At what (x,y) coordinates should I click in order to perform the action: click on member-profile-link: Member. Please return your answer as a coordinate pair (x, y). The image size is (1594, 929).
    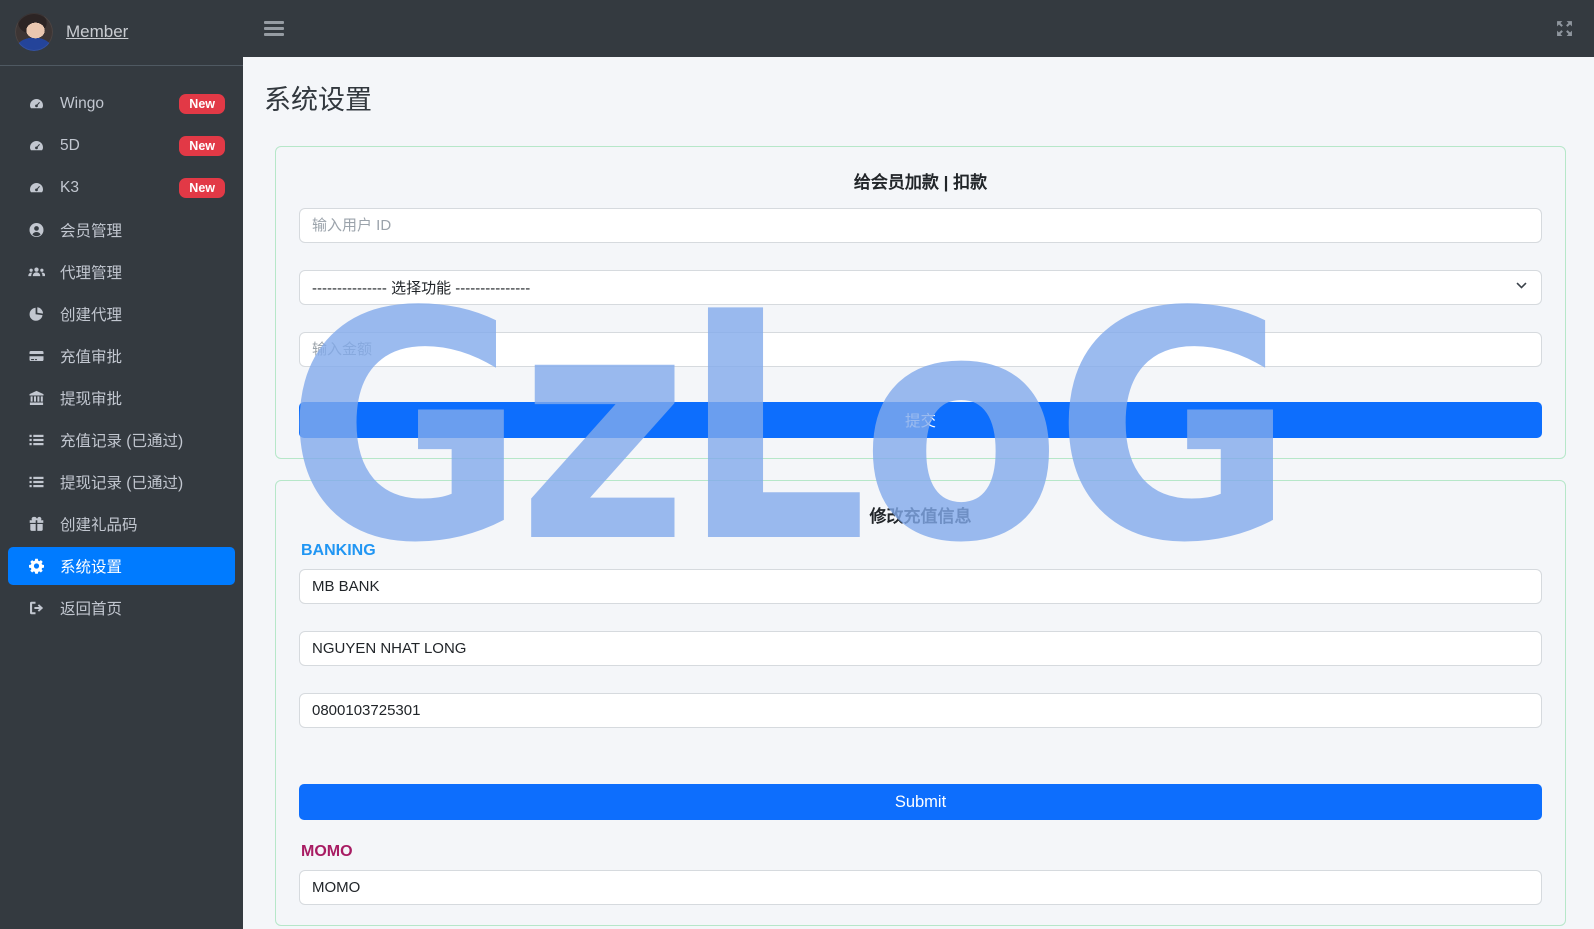
    Looking at the image, I should click on (97, 32).